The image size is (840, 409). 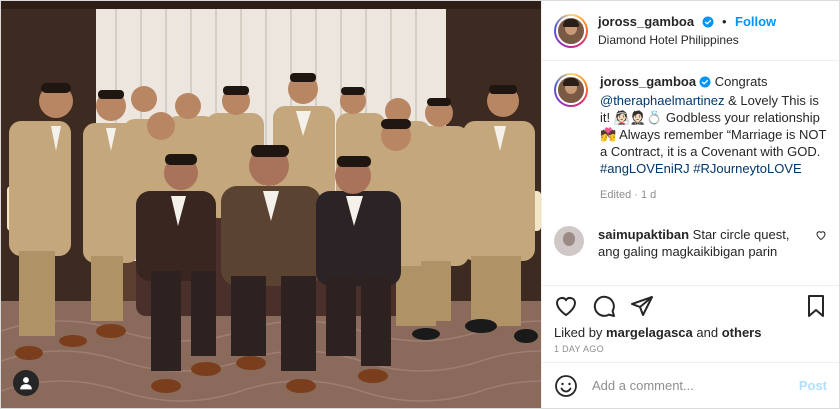 I want to click on follow-button: Follow, so click(x=755, y=21).